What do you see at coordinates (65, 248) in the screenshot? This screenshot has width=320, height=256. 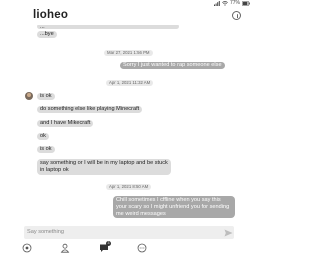 I see `profile-icon` at bounding box center [65, 248].